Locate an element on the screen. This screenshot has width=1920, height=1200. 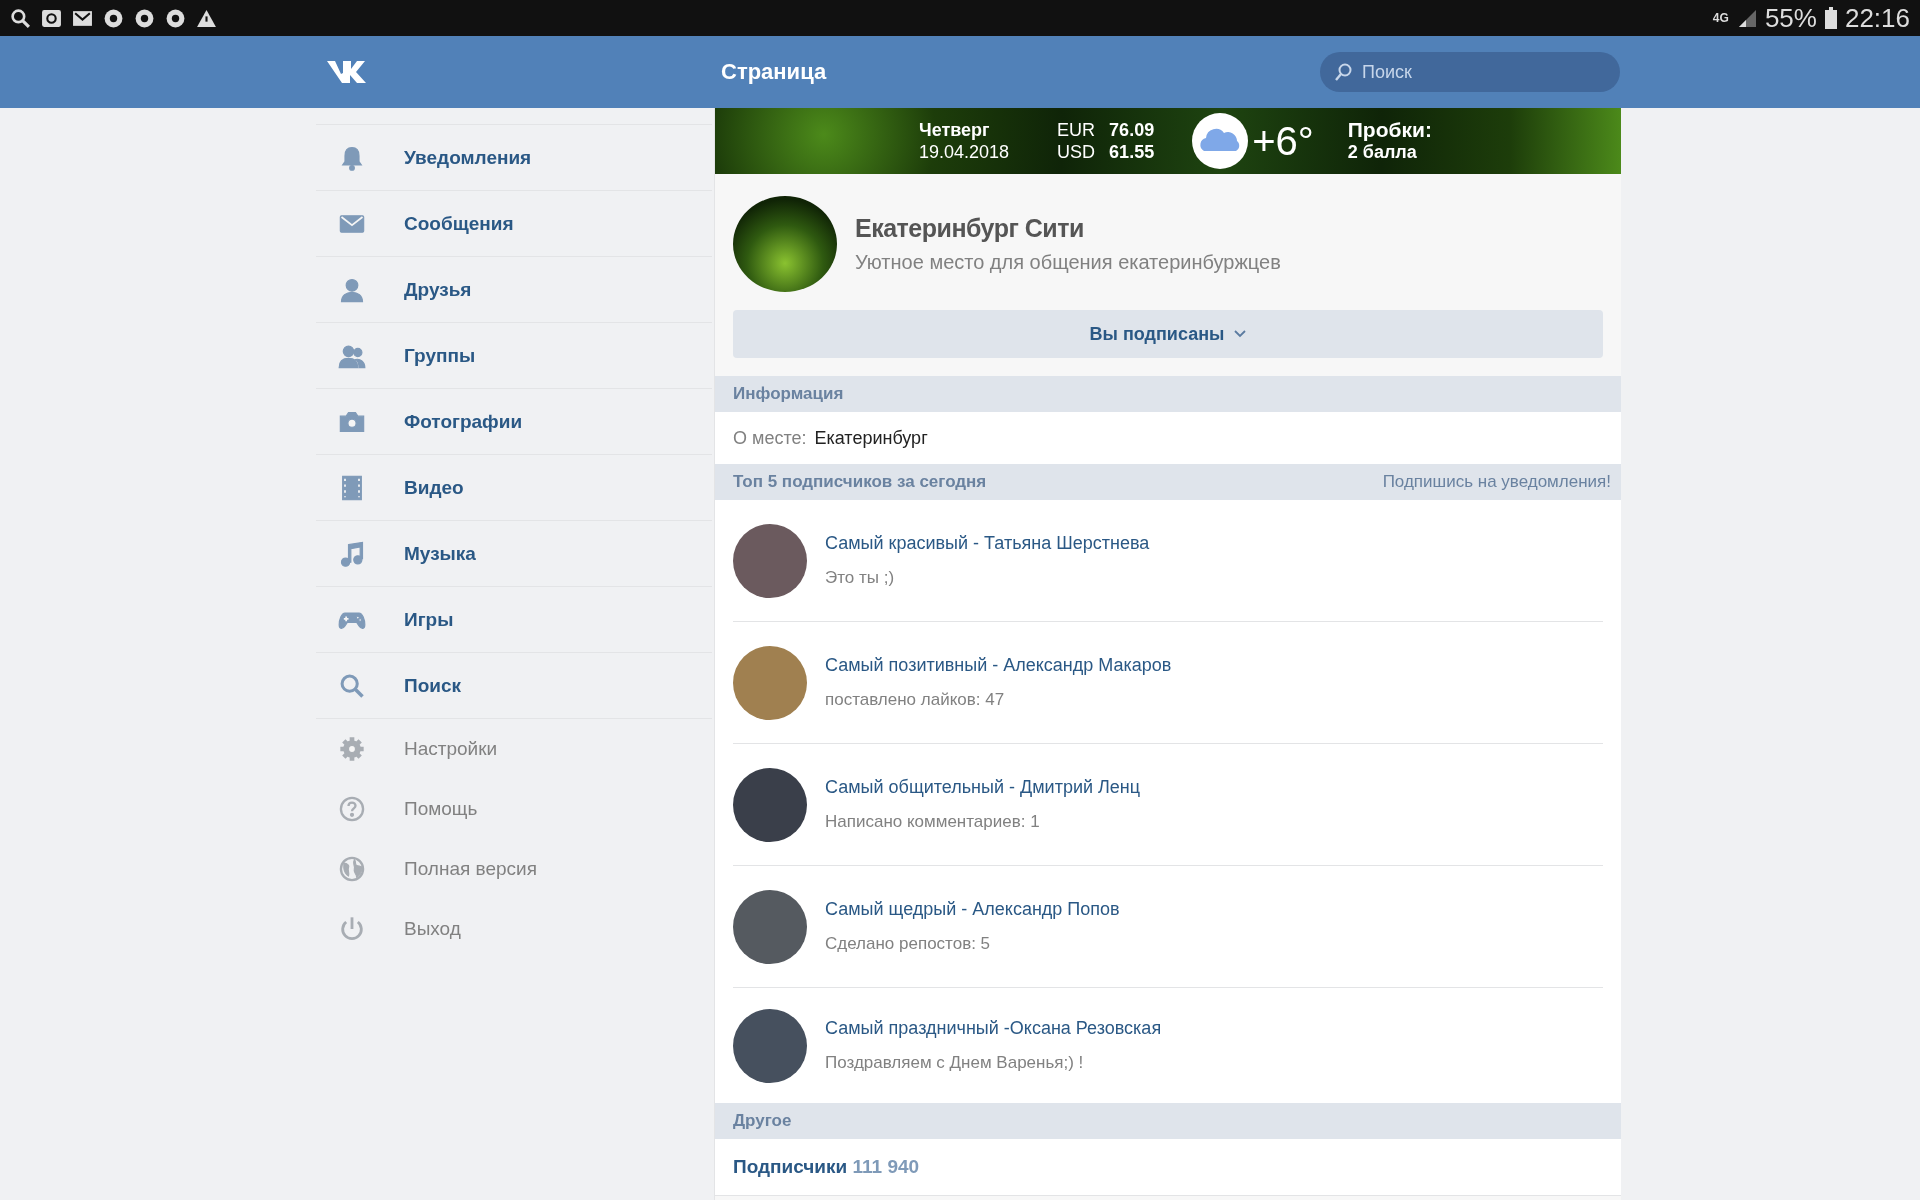
globe-icon is located at coordinates (352, 869).